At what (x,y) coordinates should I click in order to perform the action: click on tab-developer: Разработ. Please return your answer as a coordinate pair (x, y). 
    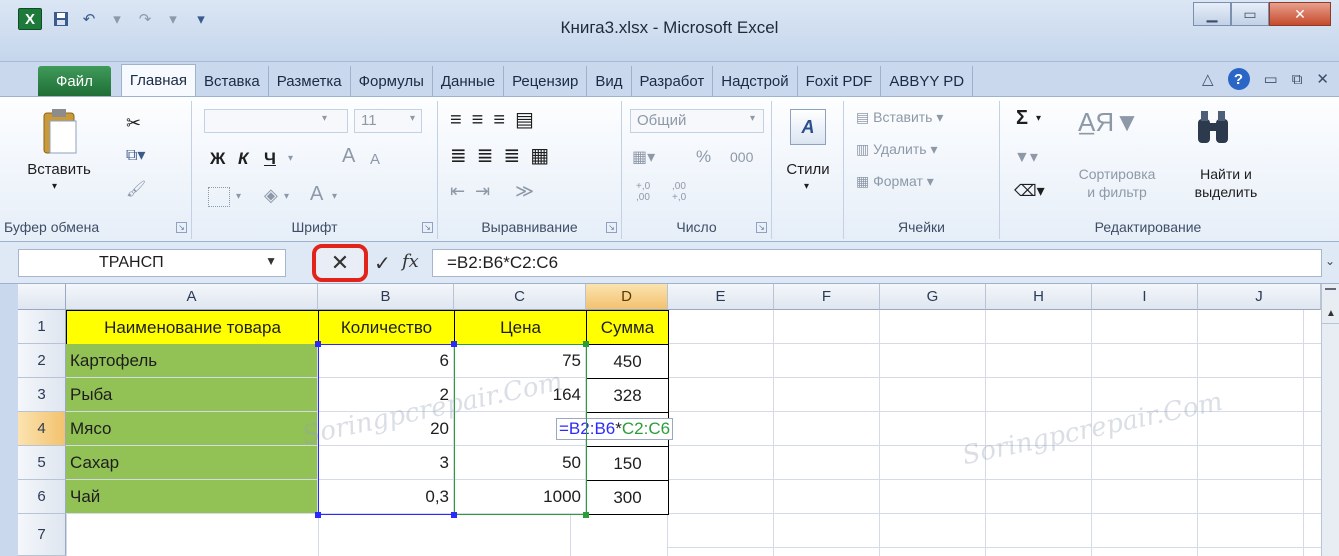
    Looking at the image, I should click on (673, 81).